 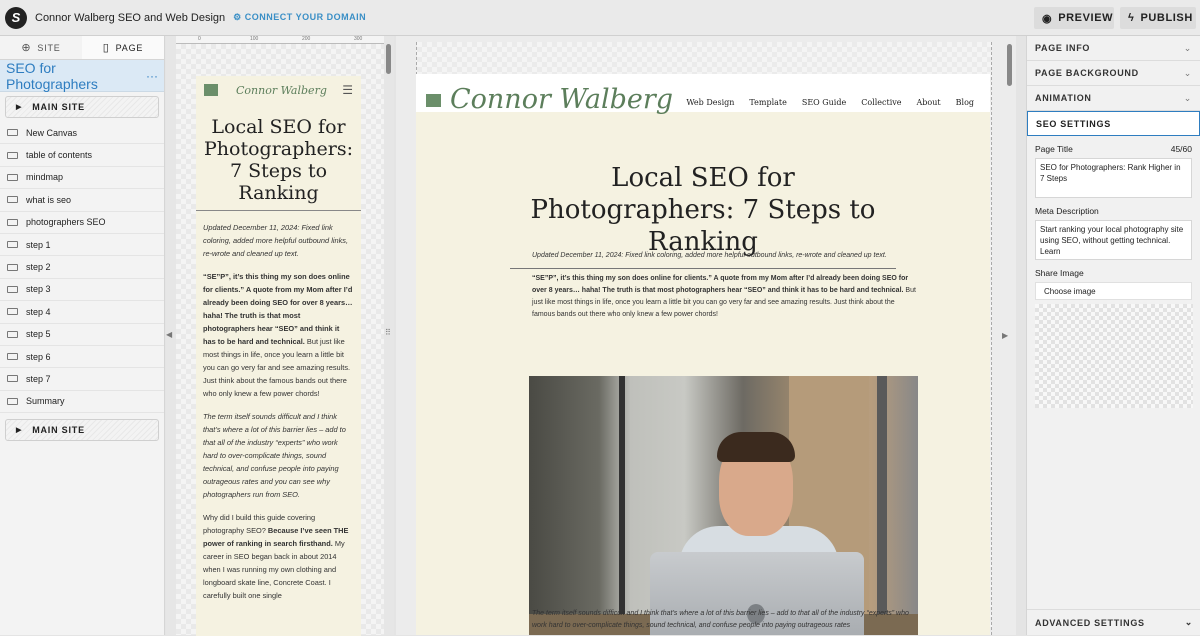 What do you see at coordinates (82, 290) in the screenshot?
I see `sidebar-item-step-3: step 3` at bounding box center [82, 290].